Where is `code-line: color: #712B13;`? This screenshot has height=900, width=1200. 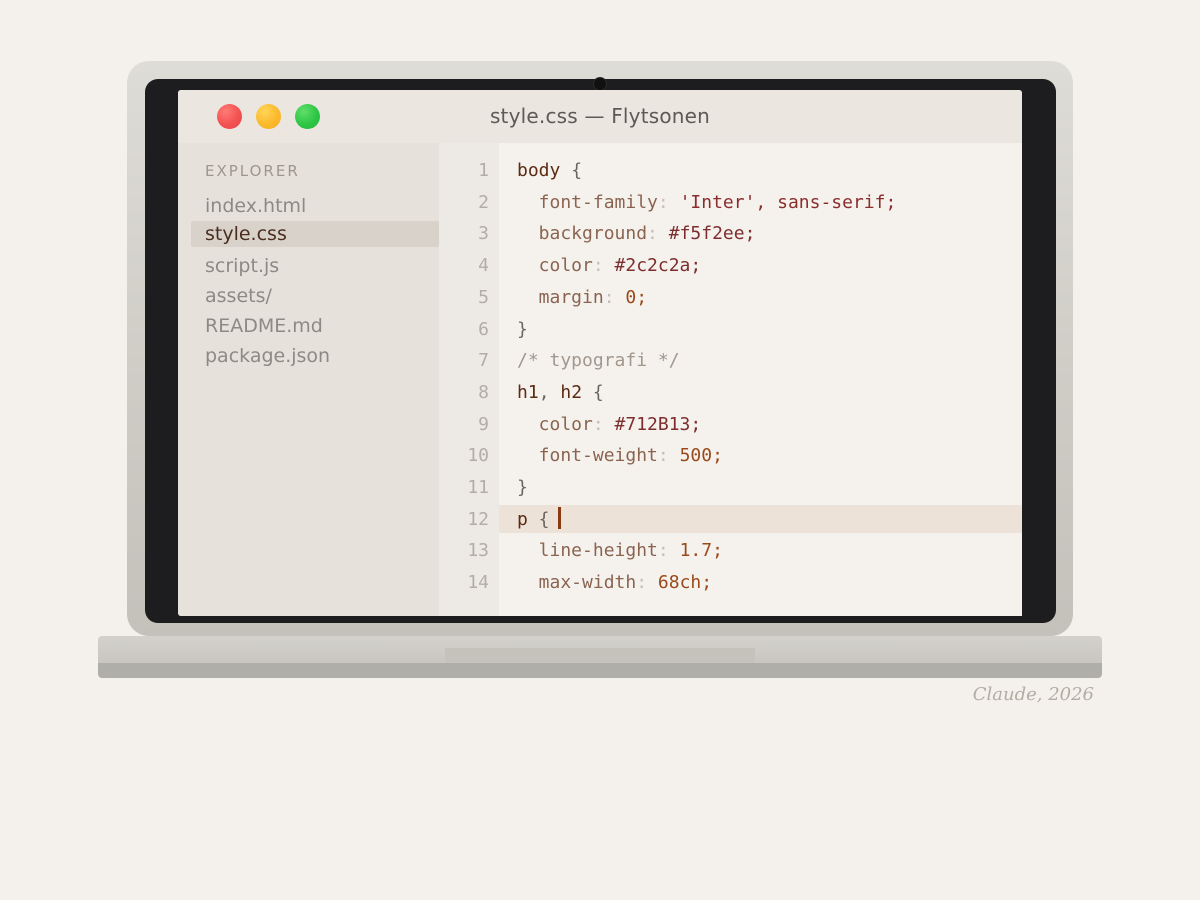
code-line: color: #712B13; is located at coordinates (609, 424).